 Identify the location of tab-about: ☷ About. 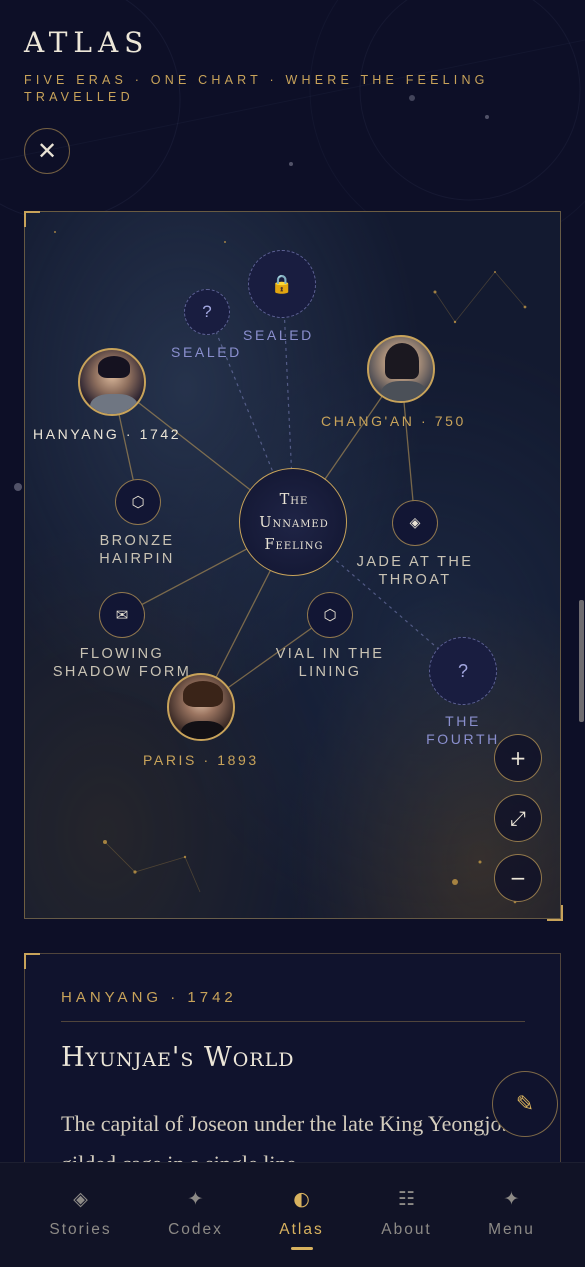
(406, 1215).